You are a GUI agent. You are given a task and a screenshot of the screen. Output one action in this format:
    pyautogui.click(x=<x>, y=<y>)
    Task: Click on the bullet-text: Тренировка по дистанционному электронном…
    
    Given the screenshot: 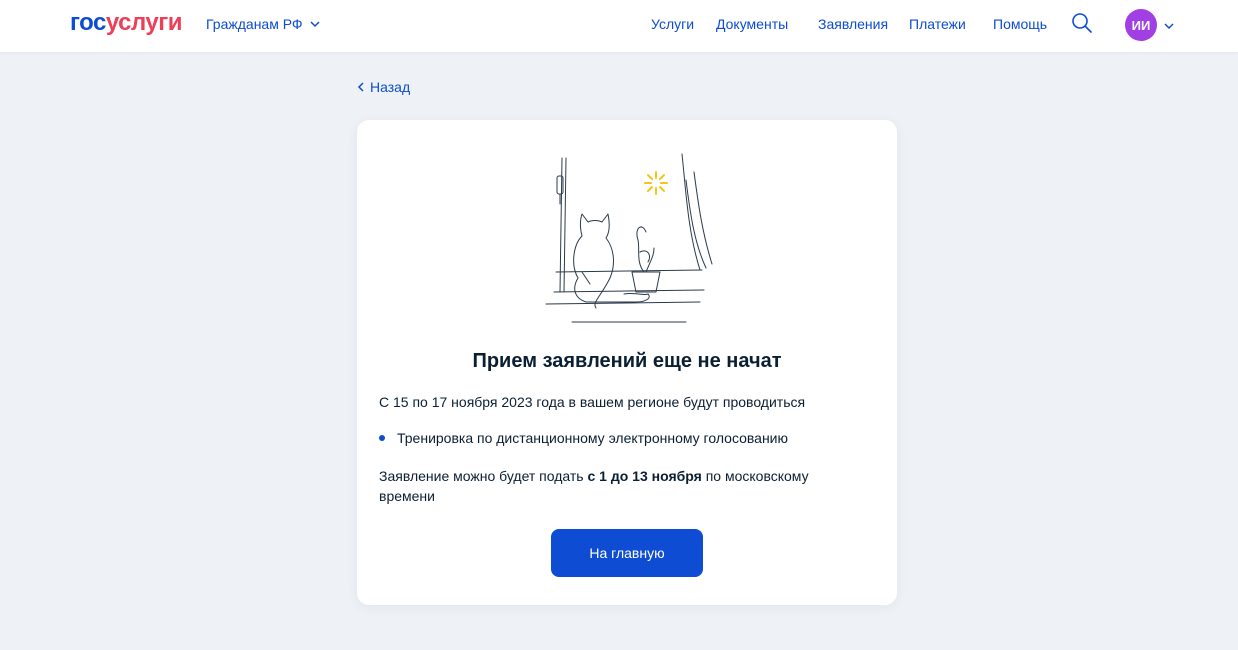 What is the action you would take?
    pyautogui.click(x=593, y=438)
    